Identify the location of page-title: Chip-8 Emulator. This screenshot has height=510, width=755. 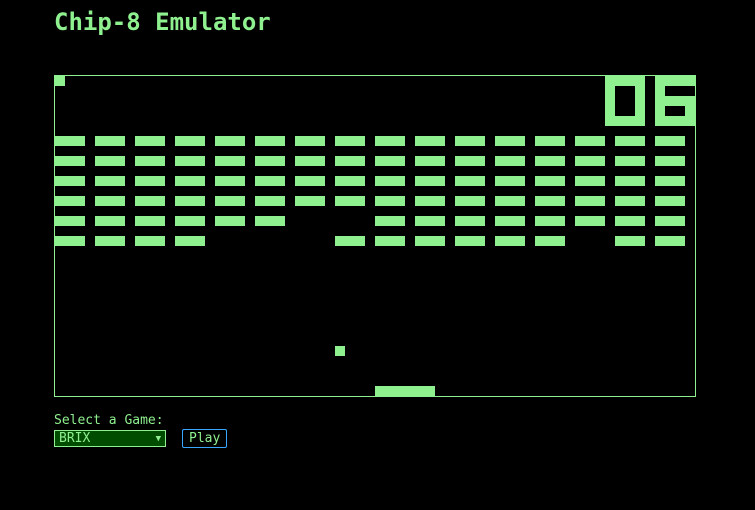
(162, 22).